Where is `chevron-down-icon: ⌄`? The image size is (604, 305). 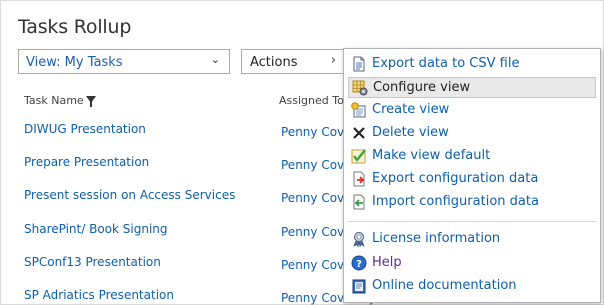 chevron-down-icon: ⌄ is located at coordinates (215, 59).